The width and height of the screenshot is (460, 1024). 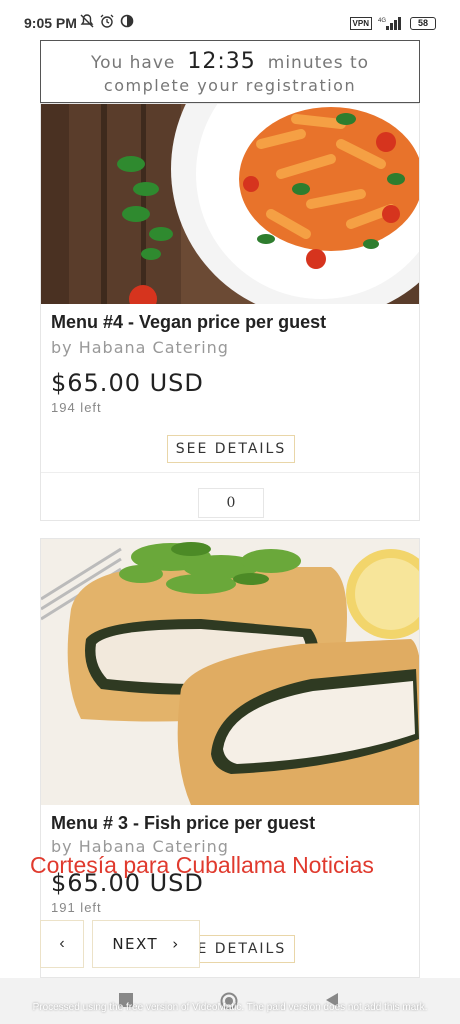 What do you see at coordinates (423, 23) in the screenshot?
I see `battery-icon: 58` at bounding box center [423, 23].